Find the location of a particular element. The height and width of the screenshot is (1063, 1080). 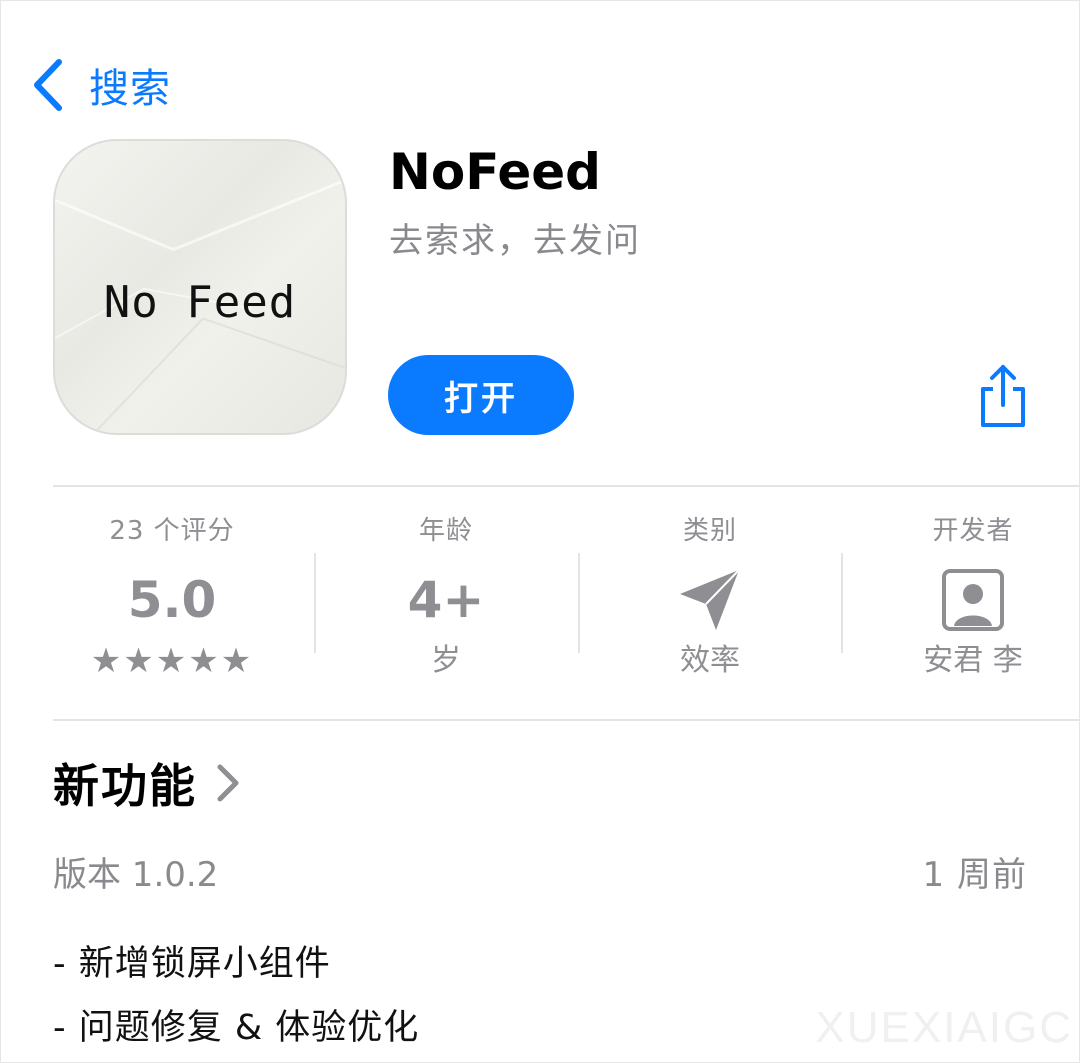

app-icon: No Feed is located at coordinates (200, 287).